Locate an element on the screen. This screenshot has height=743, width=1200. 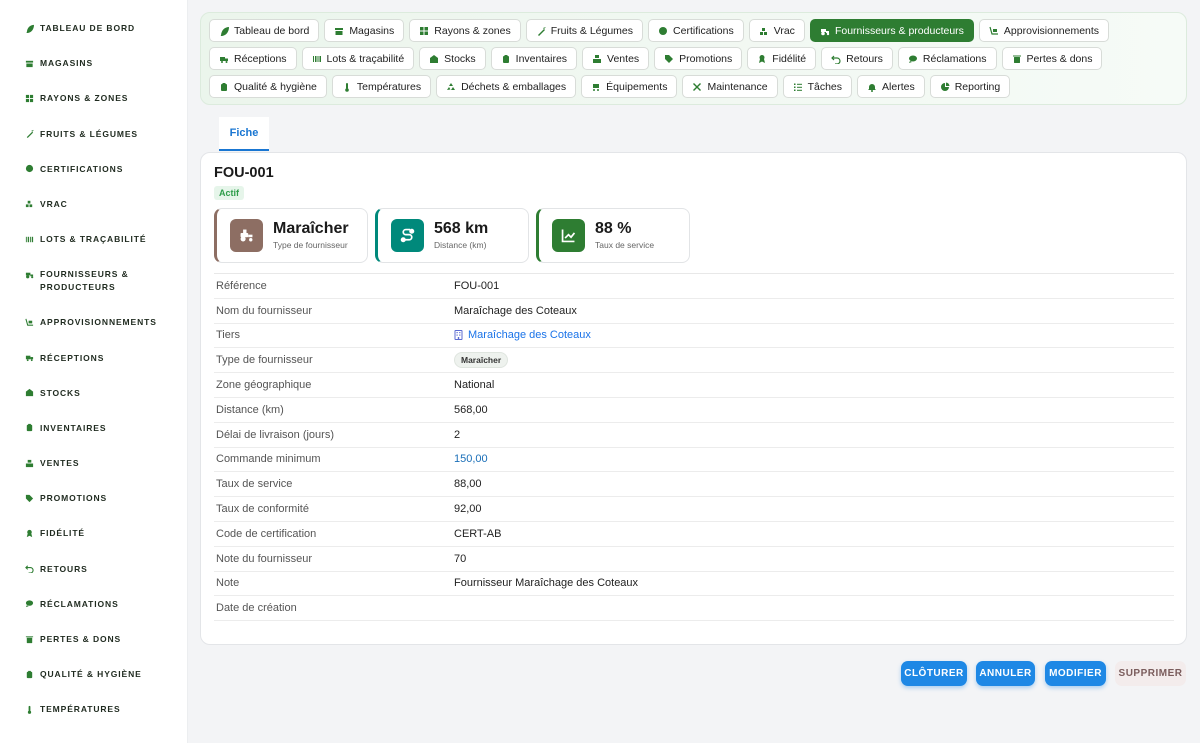
sidebar-item-12: VENTES is located at coordinates (93, 465).